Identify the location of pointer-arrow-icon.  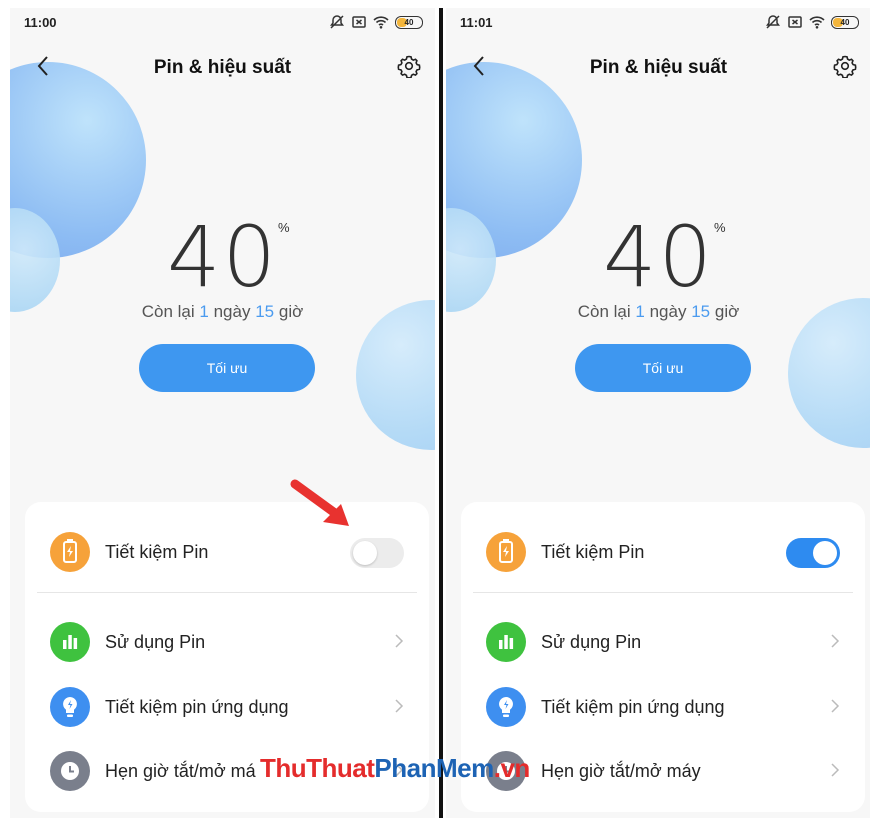
(319, 502).